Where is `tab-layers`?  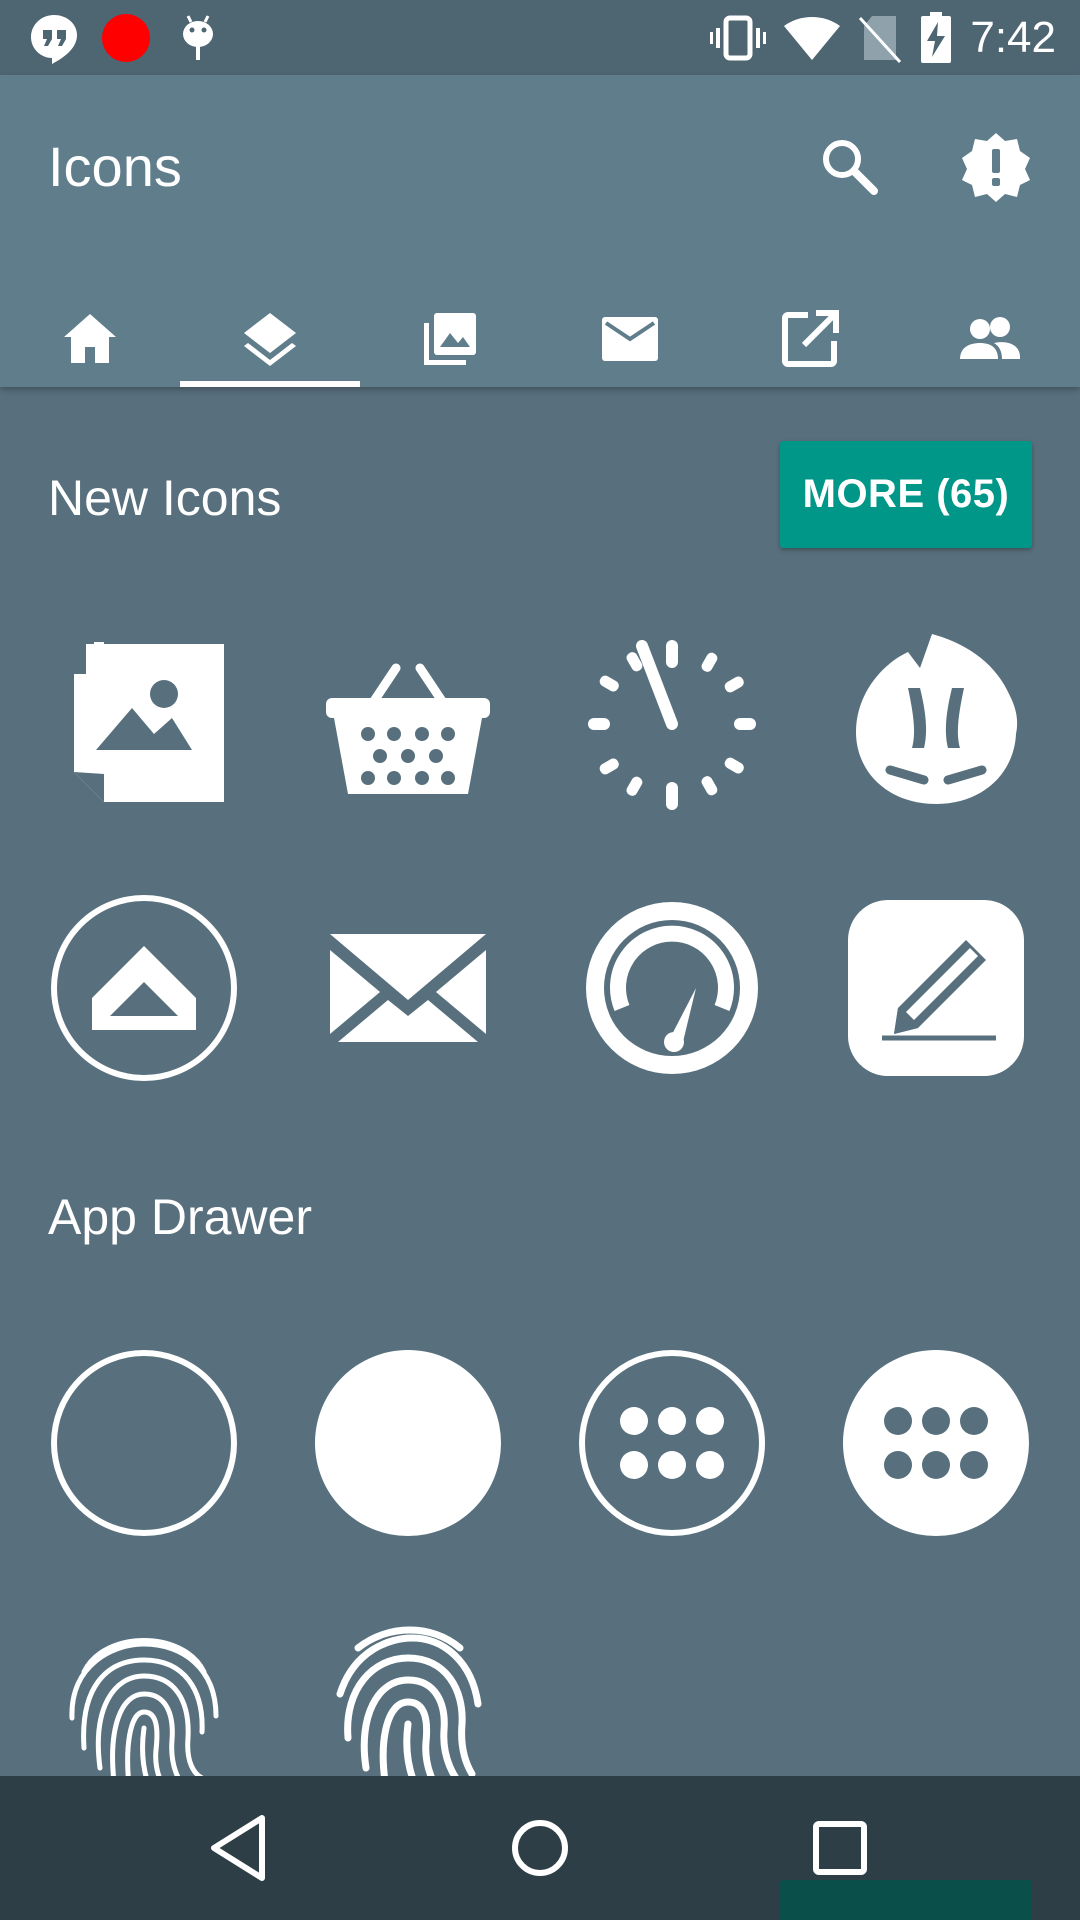 tab-layers is located at coordinates (270, 336).